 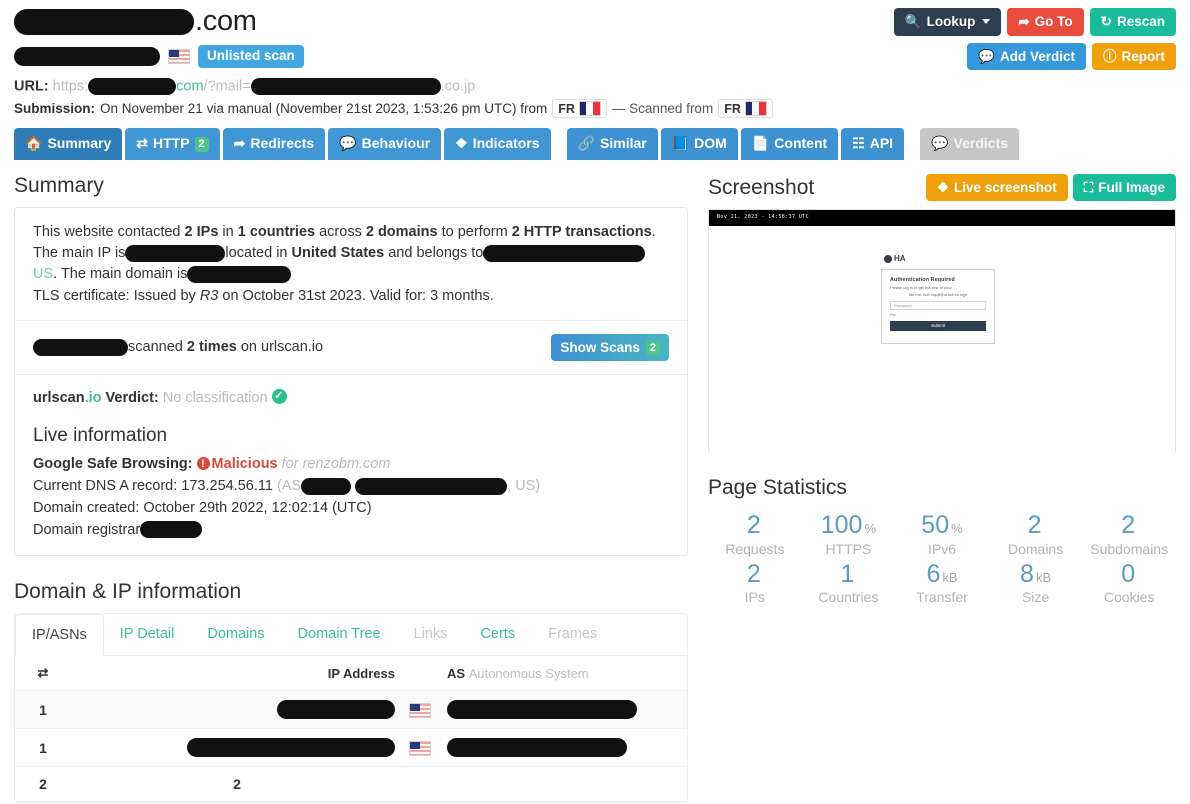 I want to click on subtab-domains-label: Domains, so click(x=236, y=634).